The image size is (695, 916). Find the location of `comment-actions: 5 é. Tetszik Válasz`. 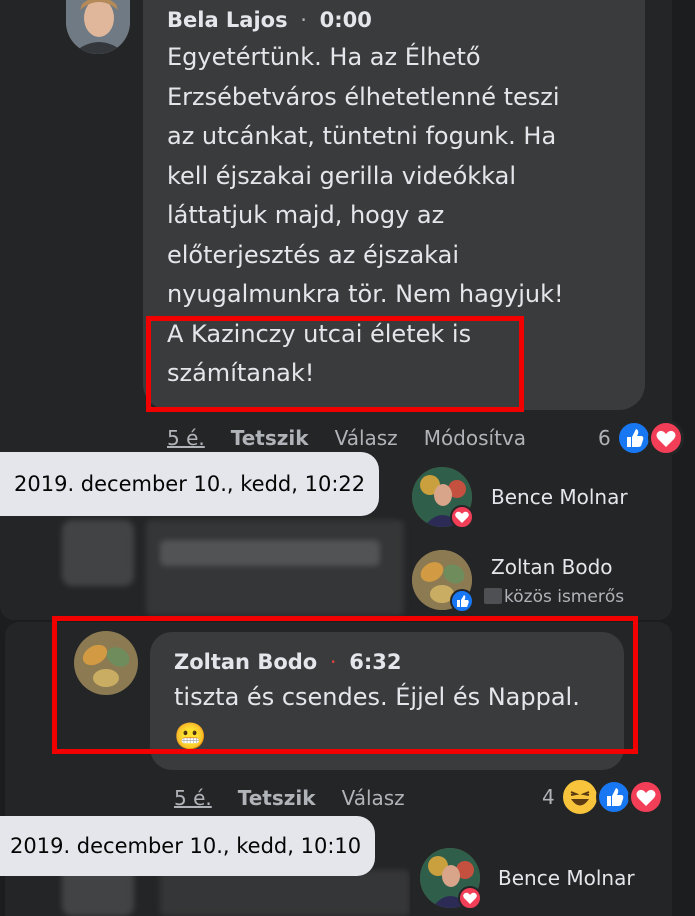

comment-actions: 5 é. Tetszik Válasz is located at coordinates (302, 798).